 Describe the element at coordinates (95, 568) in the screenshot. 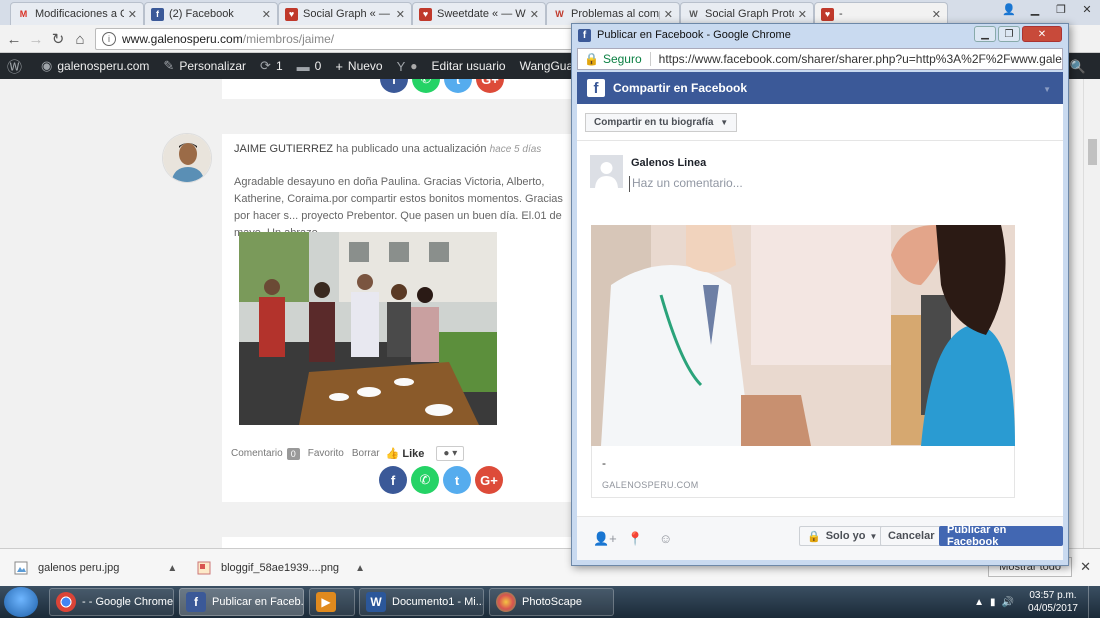

I see `download-item: galenos peru.jpg ▲` at that location.